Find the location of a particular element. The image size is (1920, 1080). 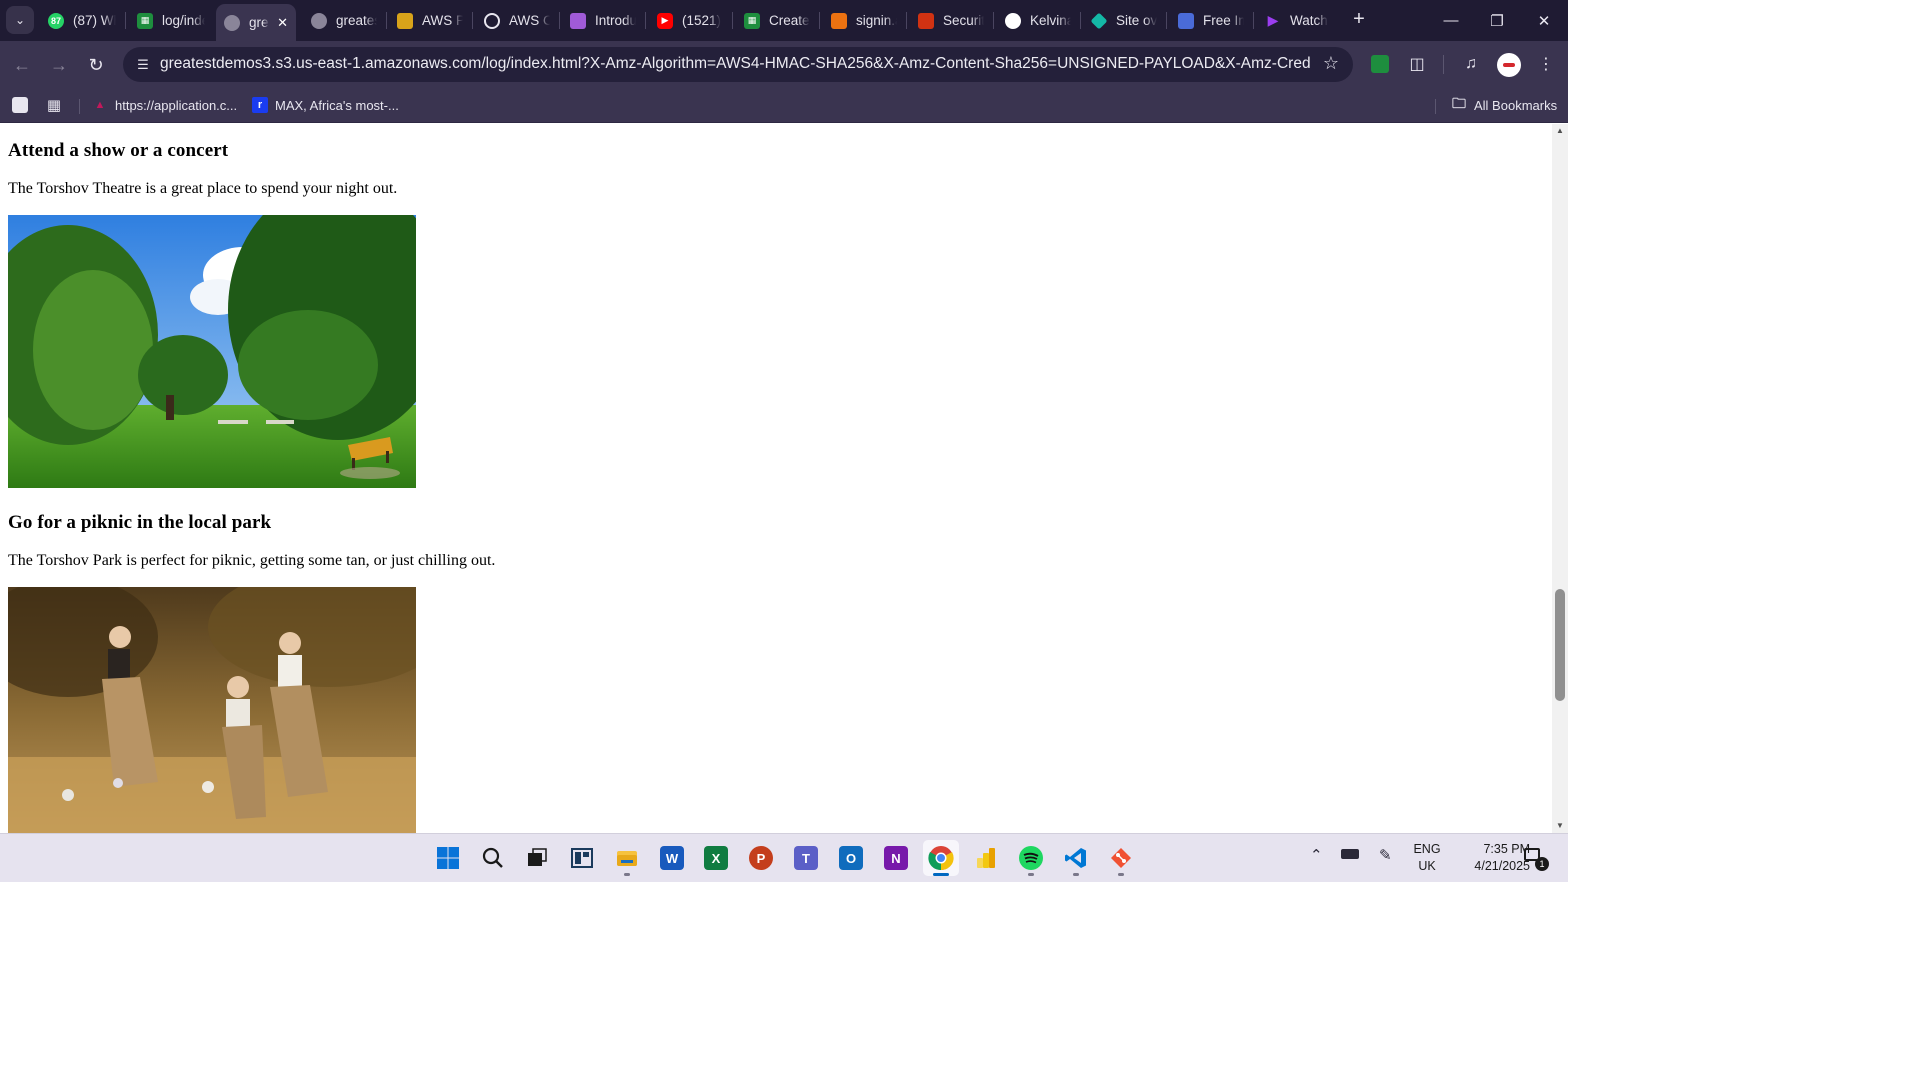

scroll-up-arrow-icon: ▲ is located at coordinates (1560, 131).